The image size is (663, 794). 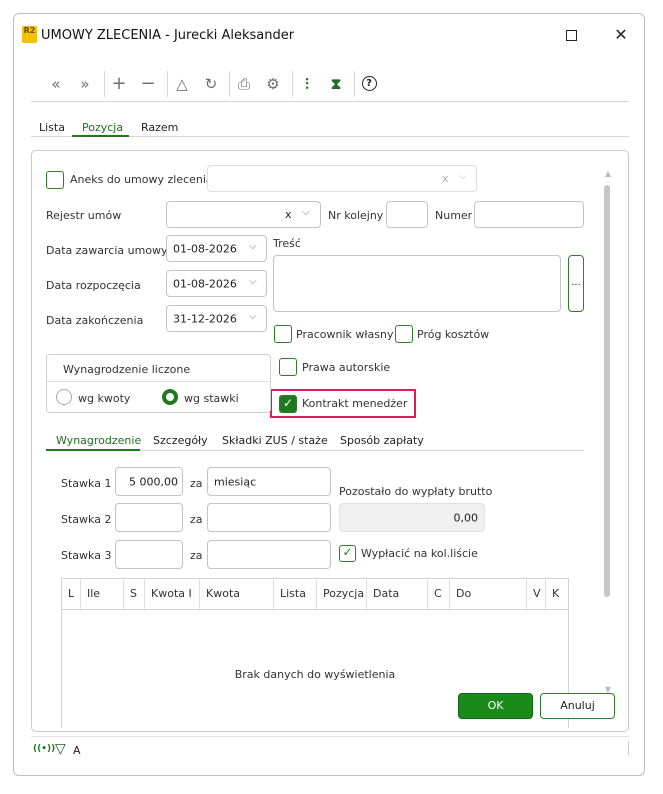 What do you see at coordinates (216, 318) in the screenshot?
I see `data-zakonczenia-input: 31-12-2026 ⌵` at bounding box center [216, 318].